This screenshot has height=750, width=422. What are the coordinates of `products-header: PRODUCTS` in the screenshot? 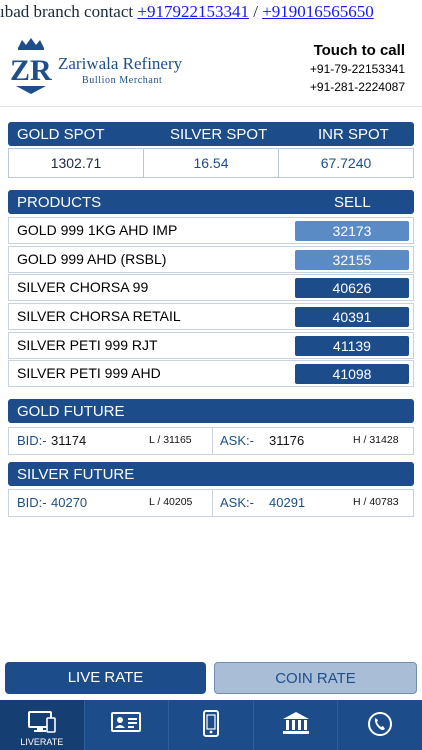 It's located at (59, 202).